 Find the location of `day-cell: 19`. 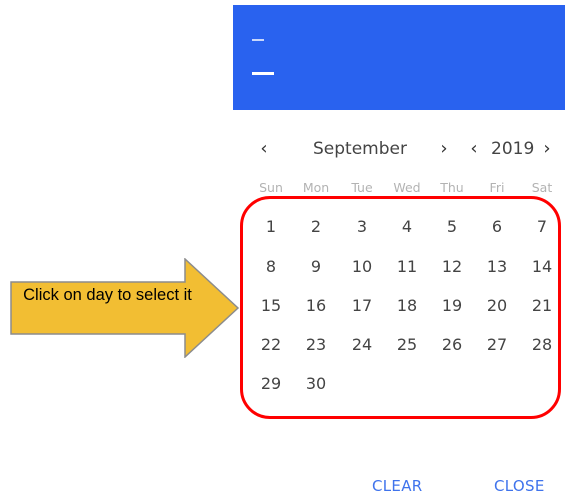

day-cell: 19 is located at coordinates (452, 306).